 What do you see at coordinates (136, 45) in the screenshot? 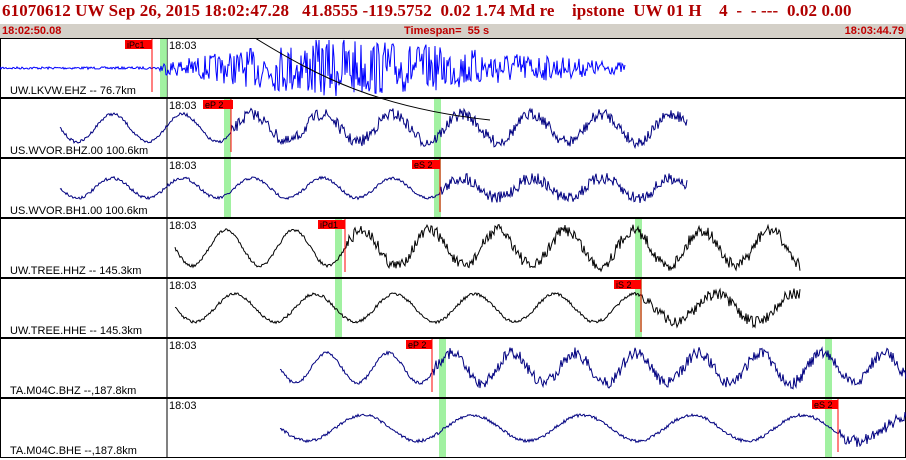
I see `pick-label: iPc1` at bounding box center [136, 45].